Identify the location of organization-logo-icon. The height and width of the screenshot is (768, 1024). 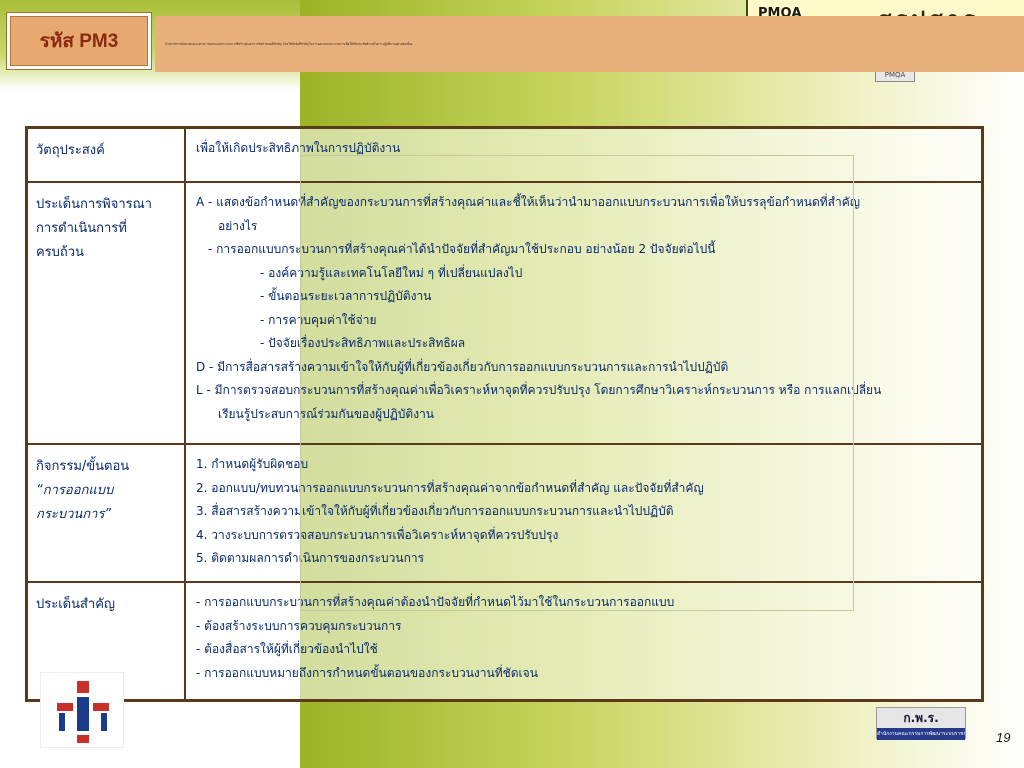
(83, 712).